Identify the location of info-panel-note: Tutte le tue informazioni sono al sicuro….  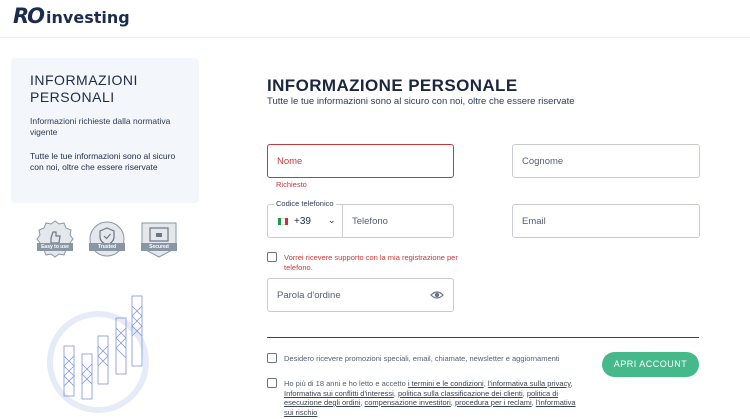
(103, 161).